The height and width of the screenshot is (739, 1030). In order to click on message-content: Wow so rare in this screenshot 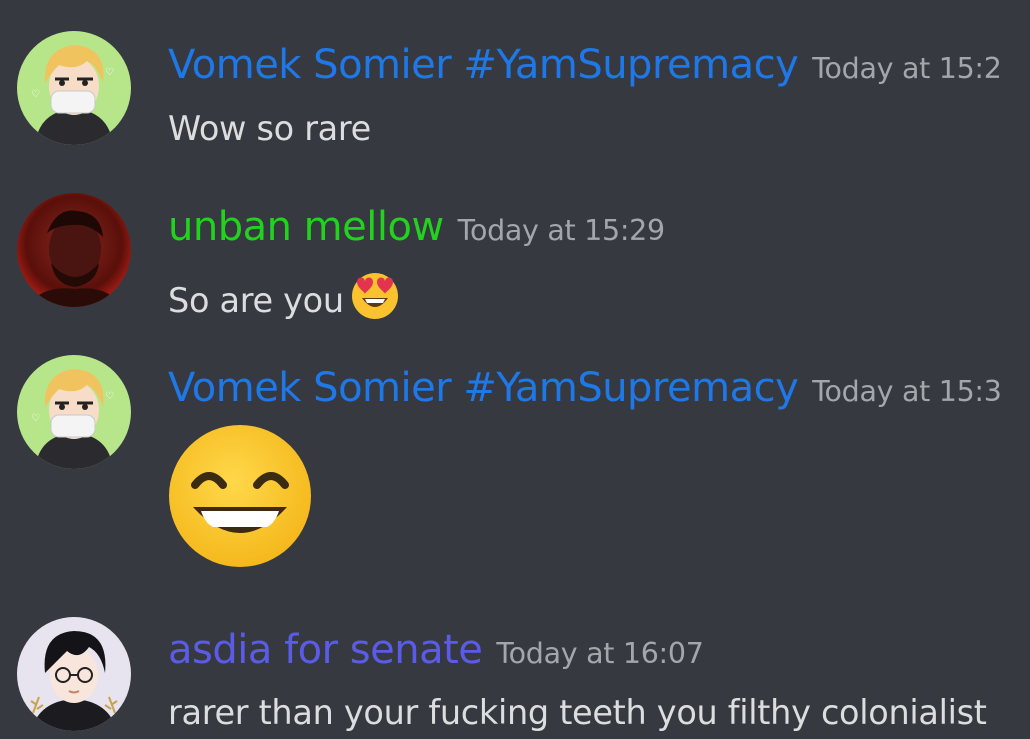, I will do `click(269, 128)`.